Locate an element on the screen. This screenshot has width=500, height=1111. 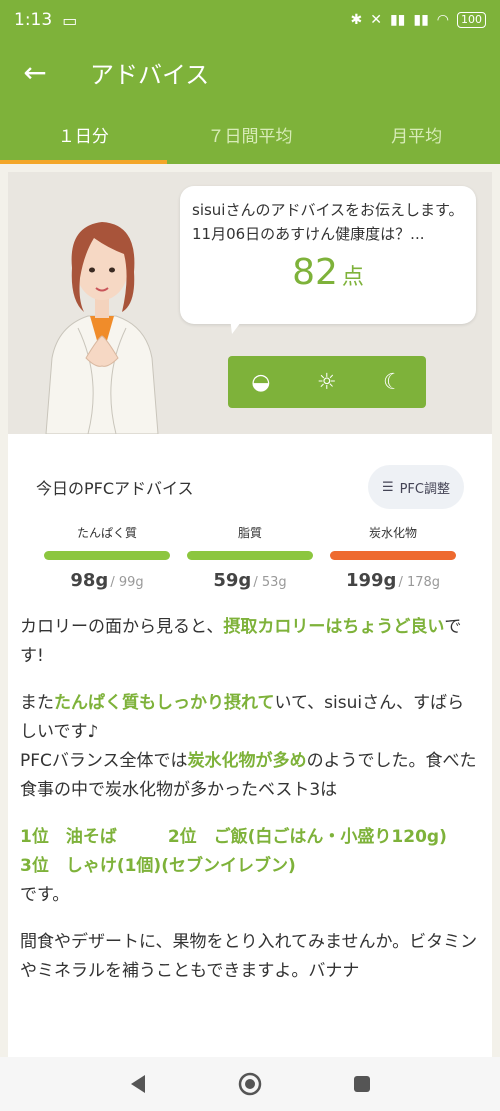
health-score: 82 点 is located at coordinates (328, 272).